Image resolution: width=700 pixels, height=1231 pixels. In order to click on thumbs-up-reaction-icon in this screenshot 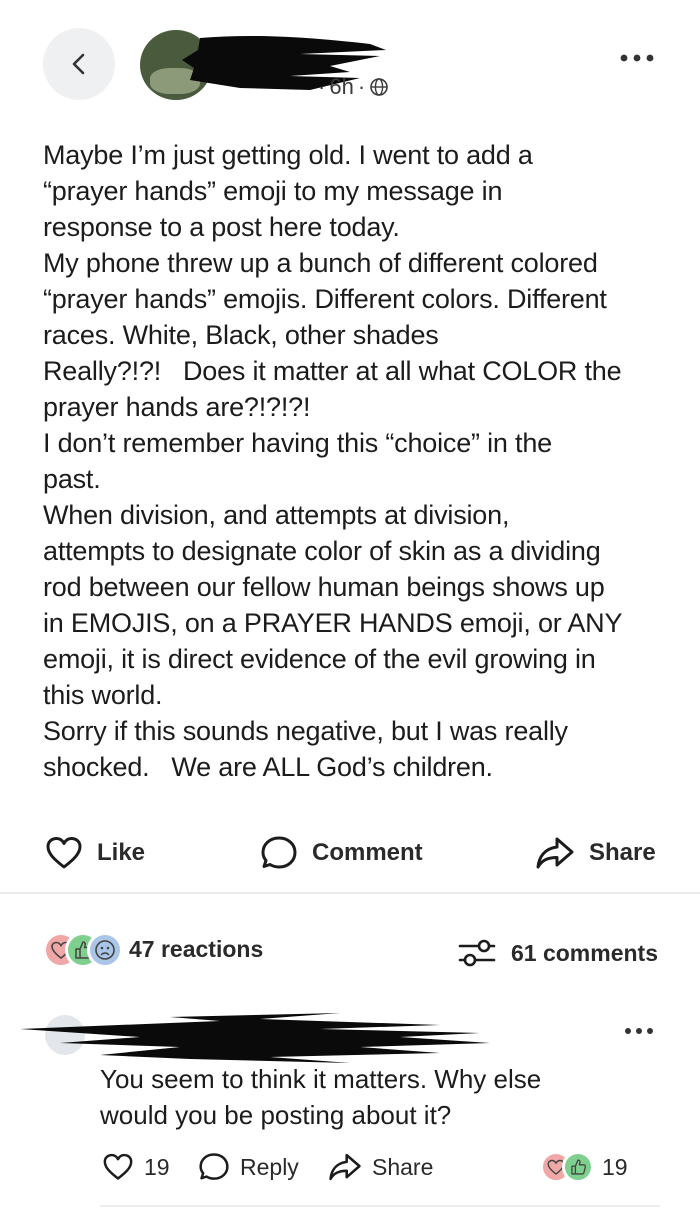, I will do `click(578, 1167)`.